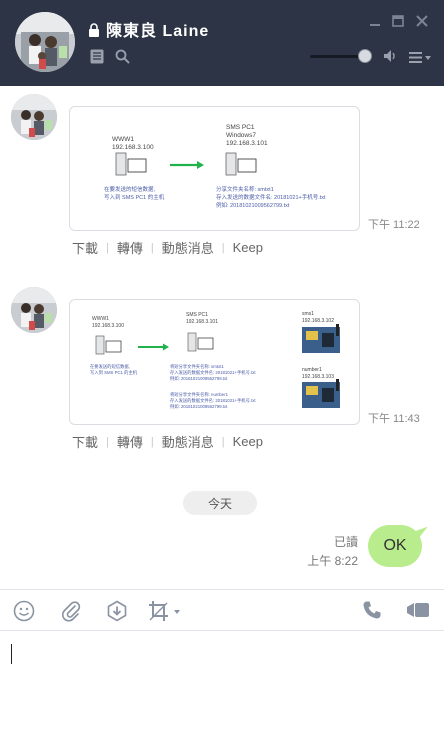 This screenshot has height=735, width=444. What do you see at coordinates (395, 546) in the screenshot?
I see `sent-message-bubble: OK` at bounding box center [395, 546].